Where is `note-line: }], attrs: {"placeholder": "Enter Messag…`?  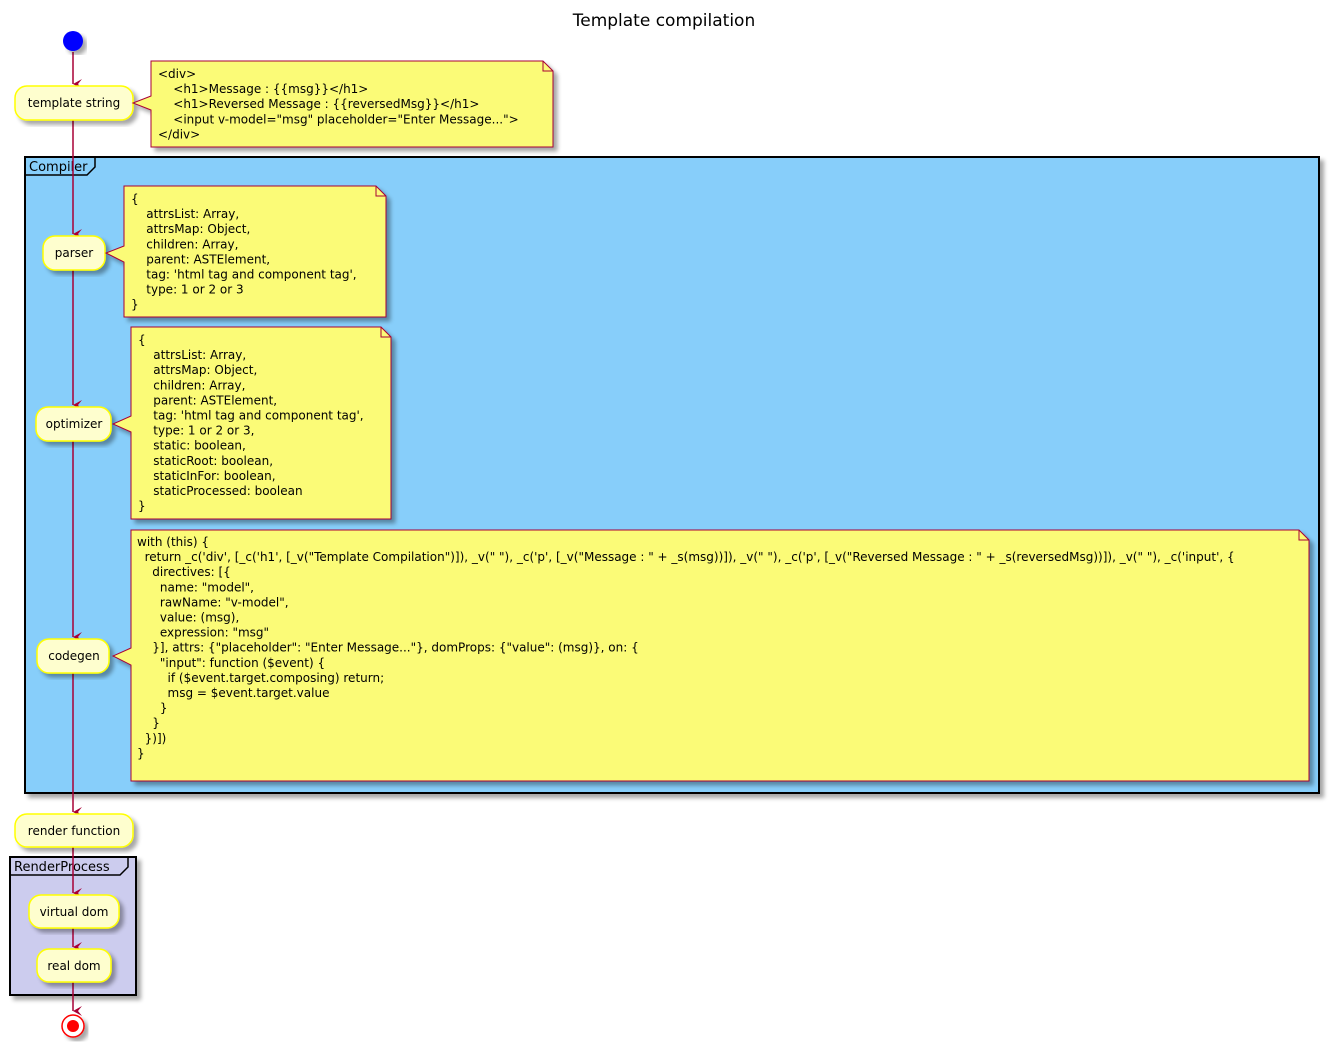 note-line: }], attrs: {"placeholder": "Enter Messag… is located at coordinates (388, 648).